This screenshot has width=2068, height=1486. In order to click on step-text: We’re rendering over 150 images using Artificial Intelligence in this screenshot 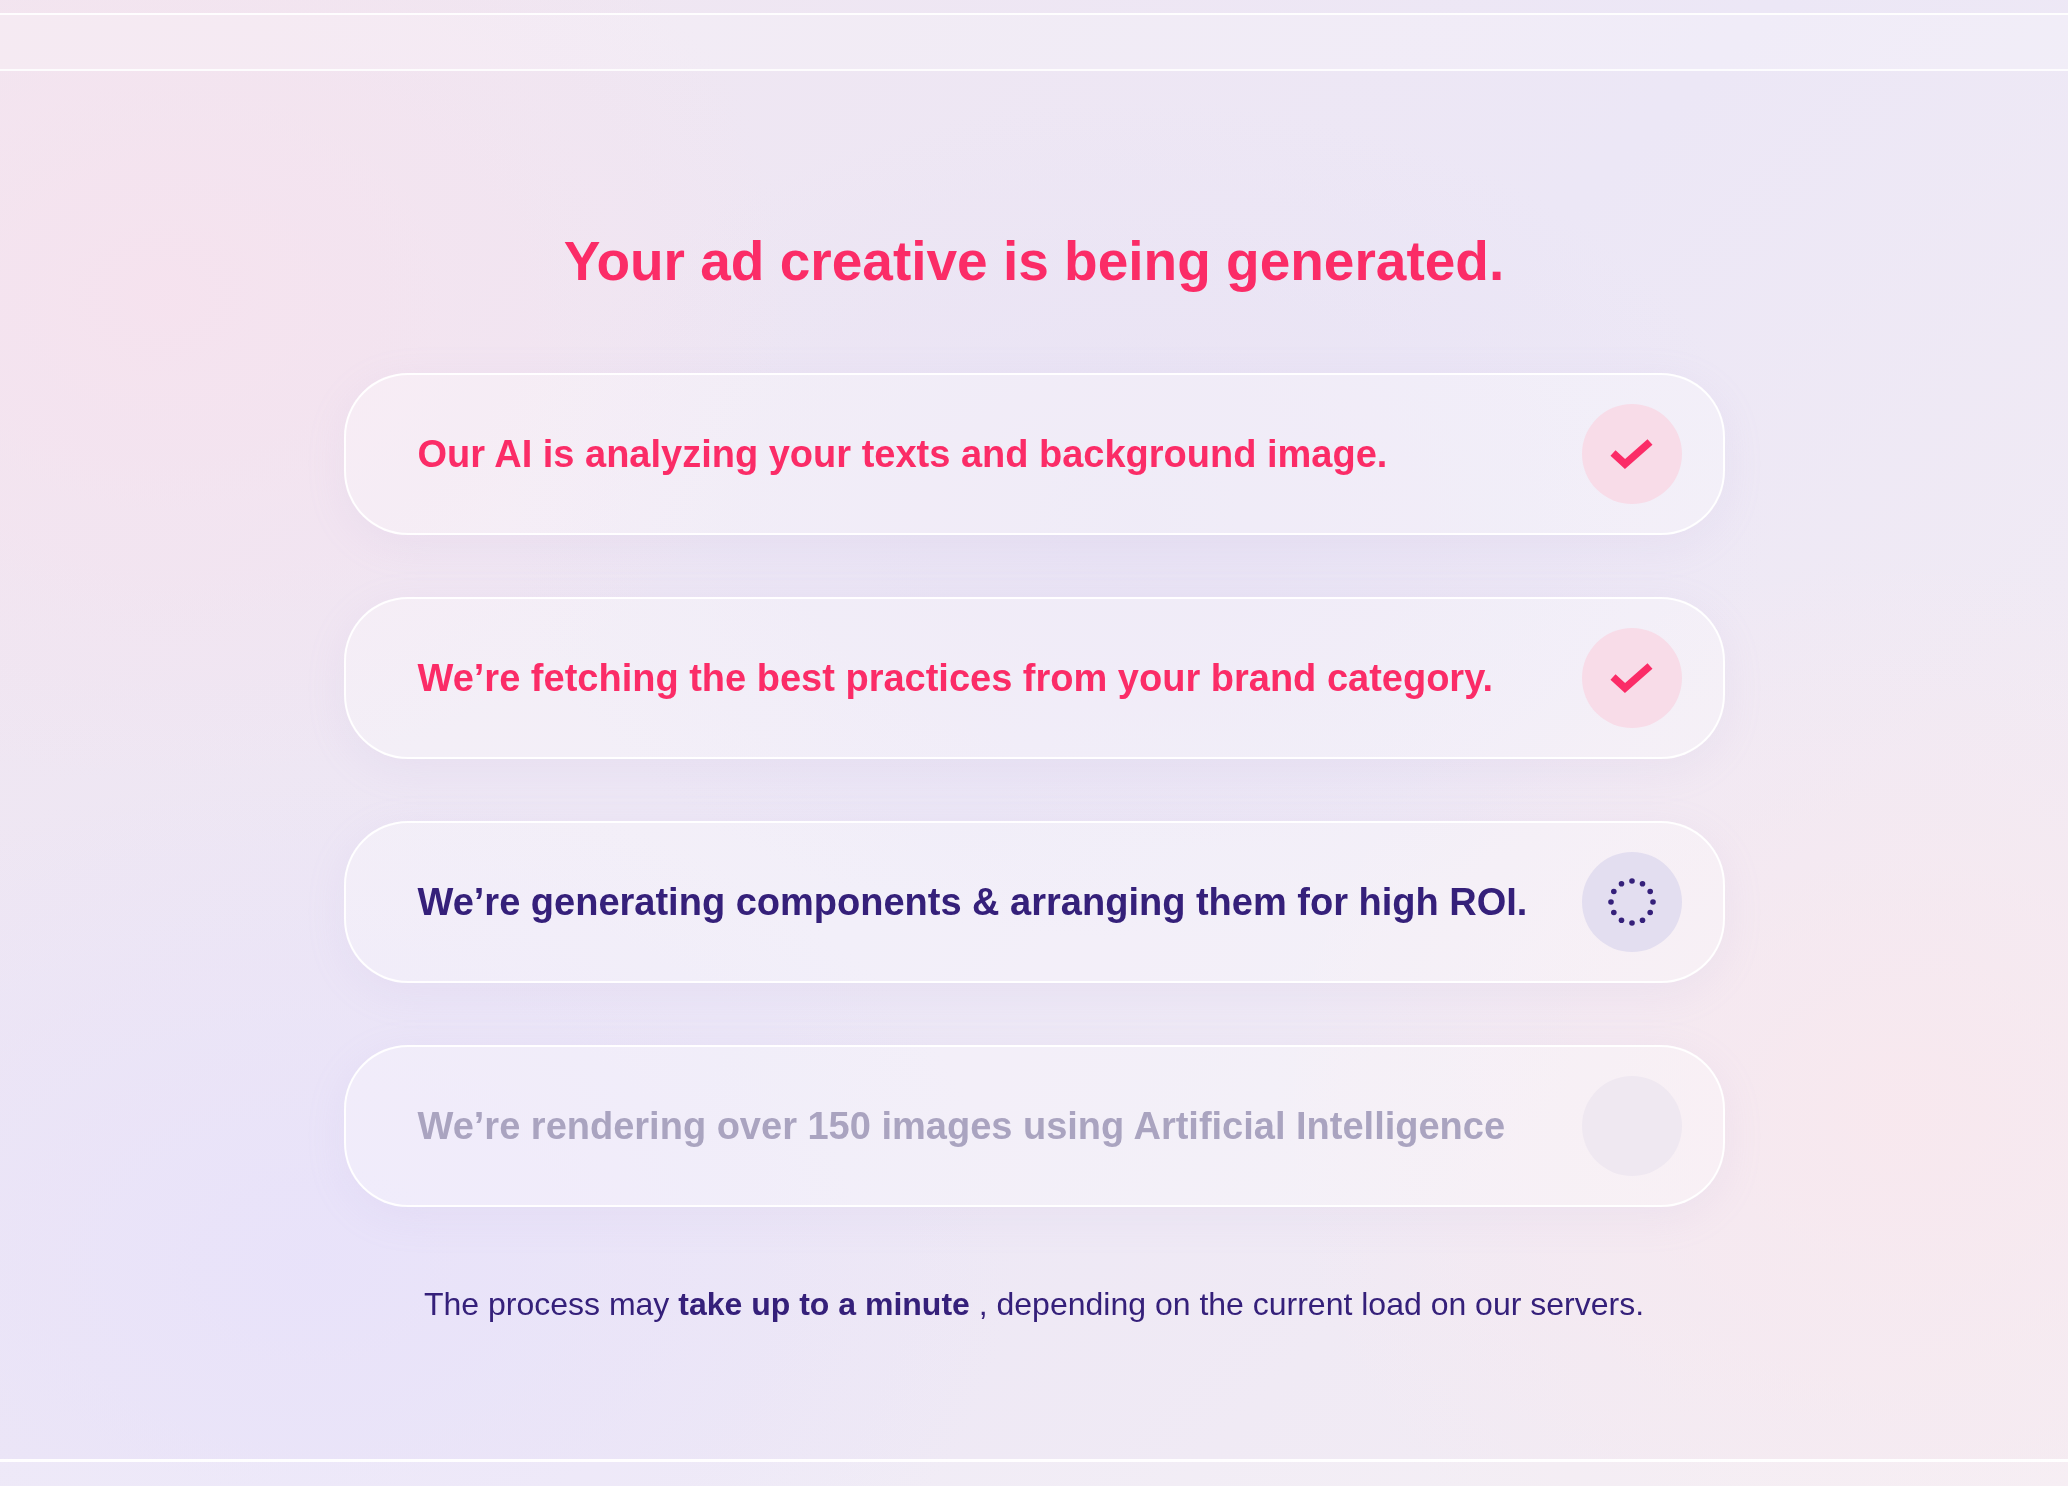, I will do `click(962, 1126)`.